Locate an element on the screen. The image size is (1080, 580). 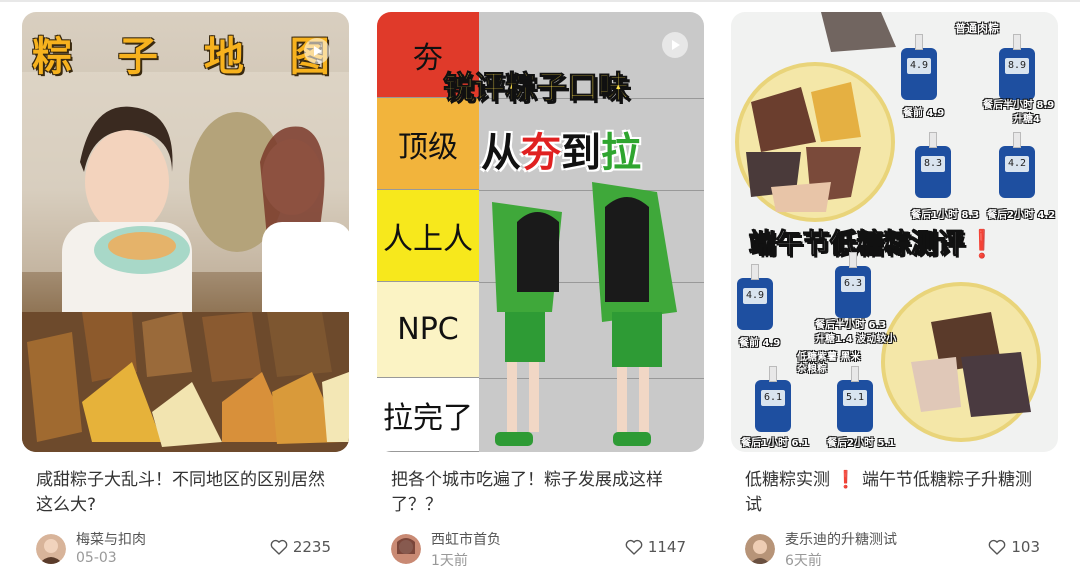
author-name: 西虹市首负 is located at coordinates (466, 539).